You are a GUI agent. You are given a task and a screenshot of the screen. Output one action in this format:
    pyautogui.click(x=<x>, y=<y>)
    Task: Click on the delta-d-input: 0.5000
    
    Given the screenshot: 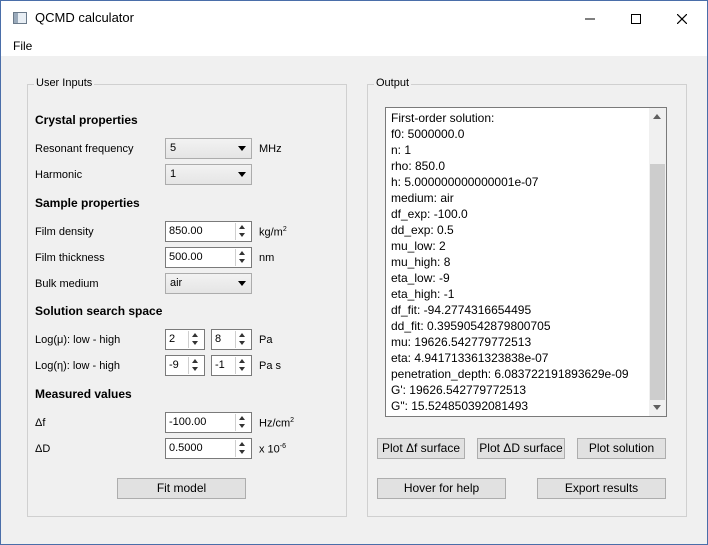 What is the action you would take?
    pyautogui.click(x=208, y=448)
    